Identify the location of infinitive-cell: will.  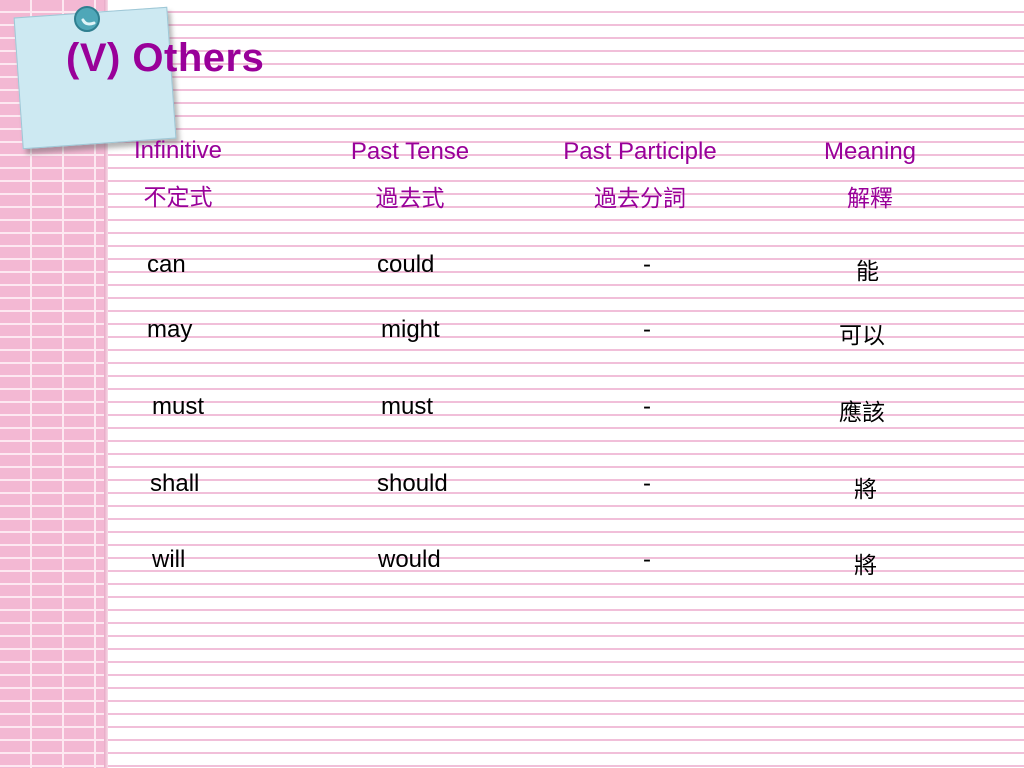
(169, 559).